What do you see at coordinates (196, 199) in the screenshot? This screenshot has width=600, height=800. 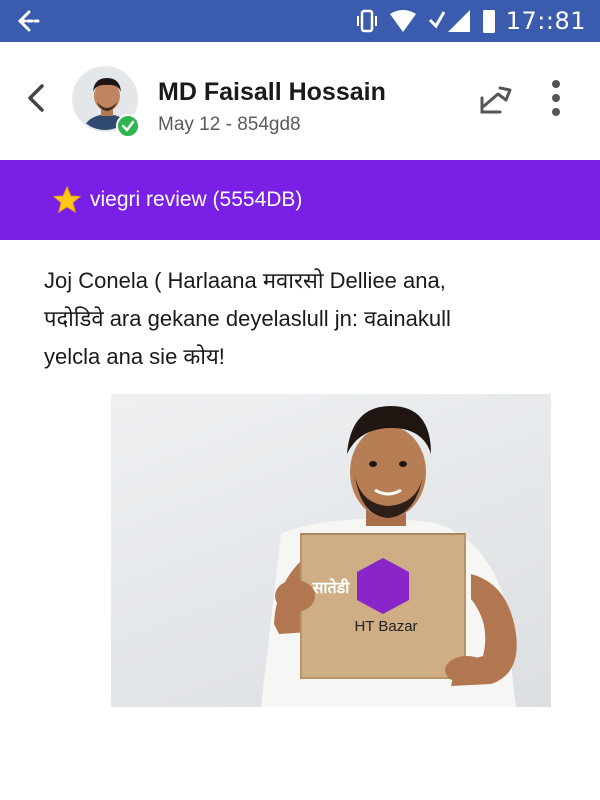 I see `banner-label: viegri review (5554DB)` at bounding box center [196, 199].